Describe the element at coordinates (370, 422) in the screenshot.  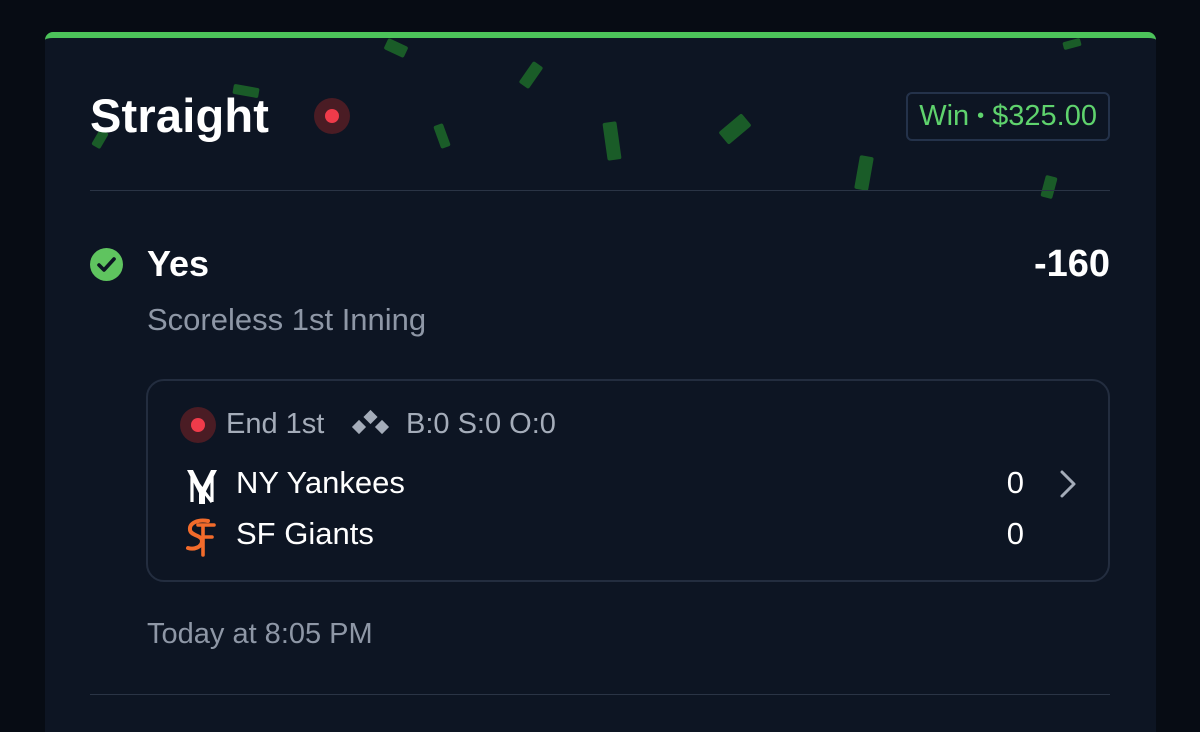
I see `bases-icon` at that location.